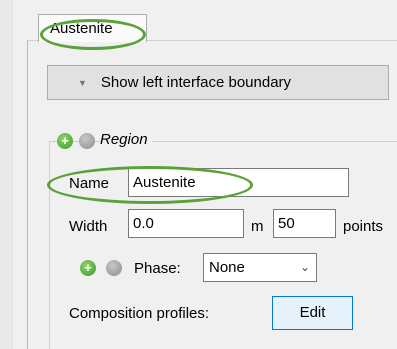 The height and width of the screenshot is (349, 397). Describe the element at coordinates (304, 267) in the screenshot. I see `chevron-down-icon: ⌄` at that location.